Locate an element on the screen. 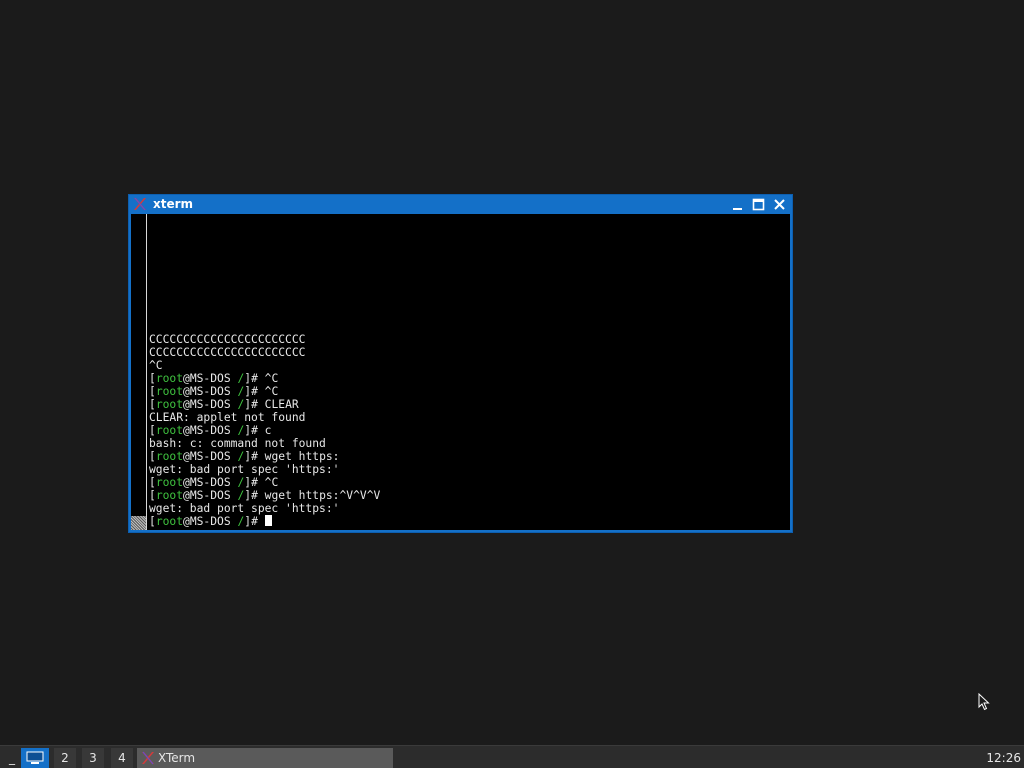 This screenshot has width=1024, height=768. monitor-icon is located at coordinates (35, 757).